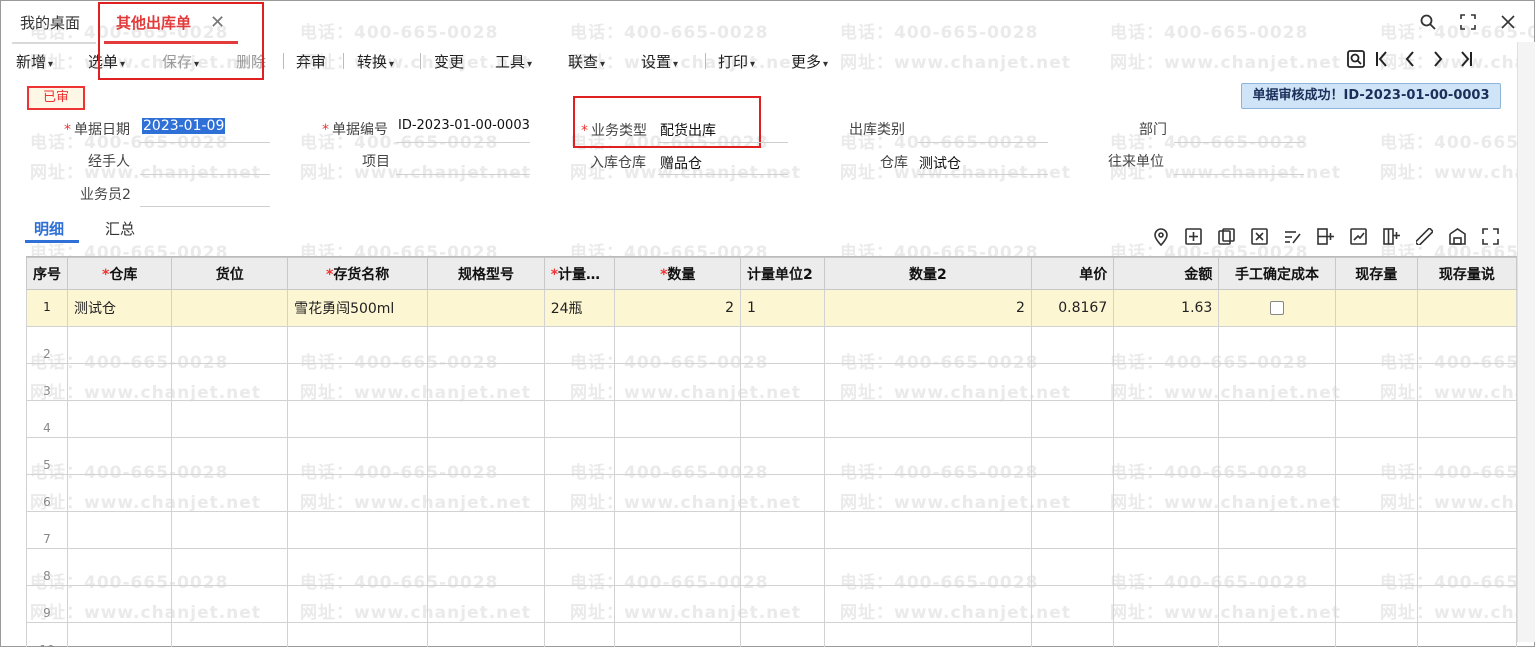 This screenshot has height=647, width=1535. I want to click on tab-summary: 汇总, so click(120, 228).